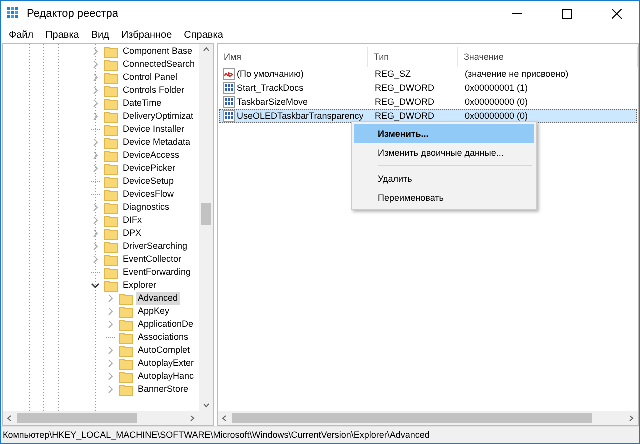 This screenshot has height=444, width=640. Describe the element at coordinates (146, 35) in the screenshot. I see `menu-item: Избранное` at that location.